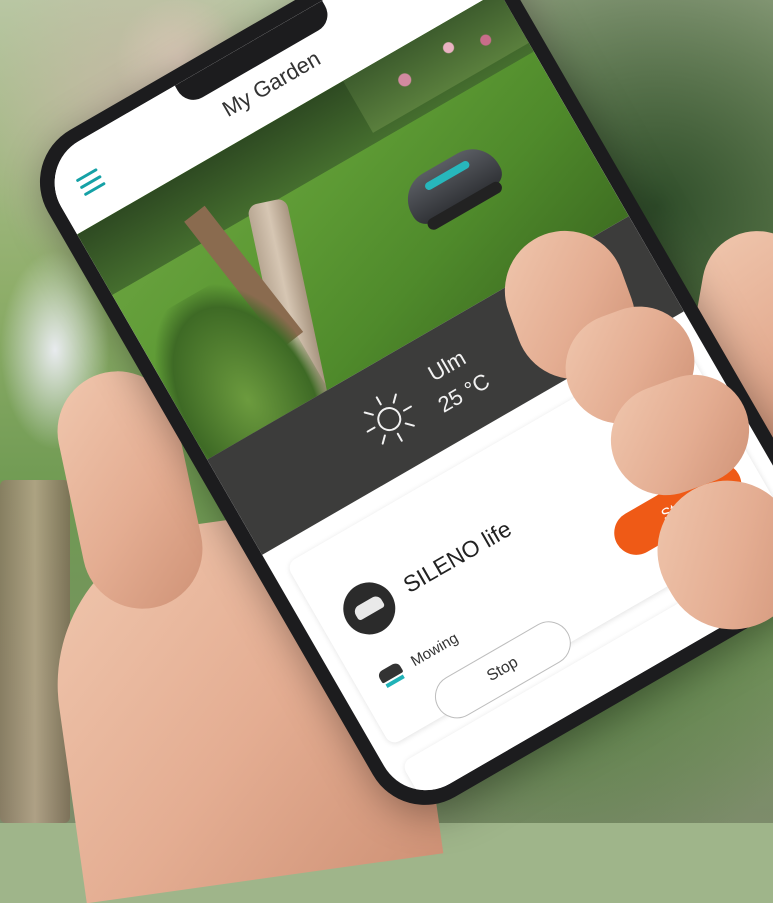 The image size is (773, 903). What do you see at coordinates (389, 419) in the screenshot?
I see `sun-icon` at bounding box center [389, 419].